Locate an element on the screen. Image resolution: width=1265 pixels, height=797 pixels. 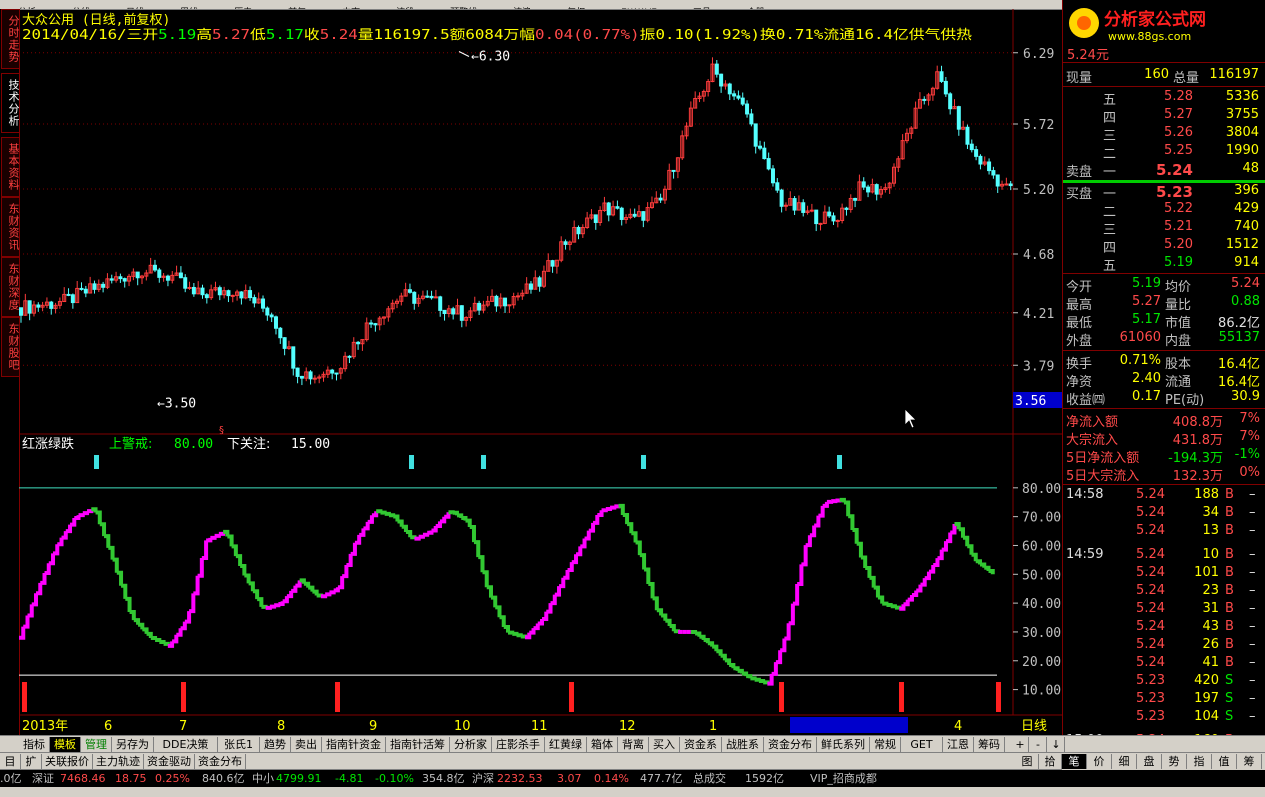
flow-percent: 7% is located at coordinates (1249, 418).